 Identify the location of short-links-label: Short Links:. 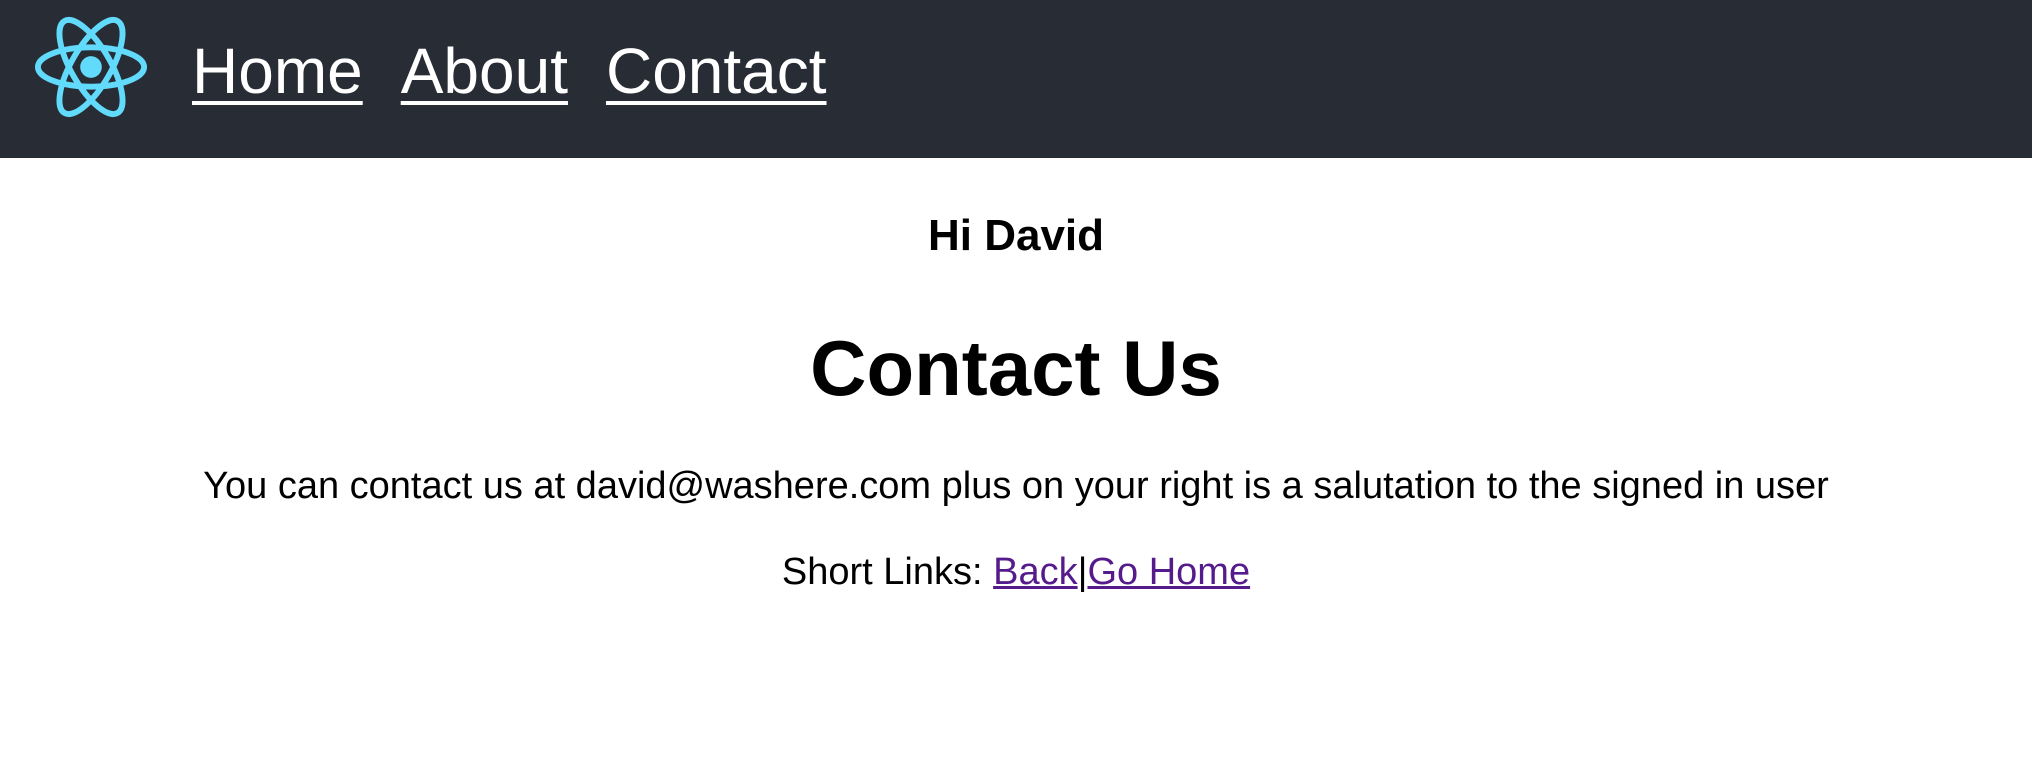
(882, 572).